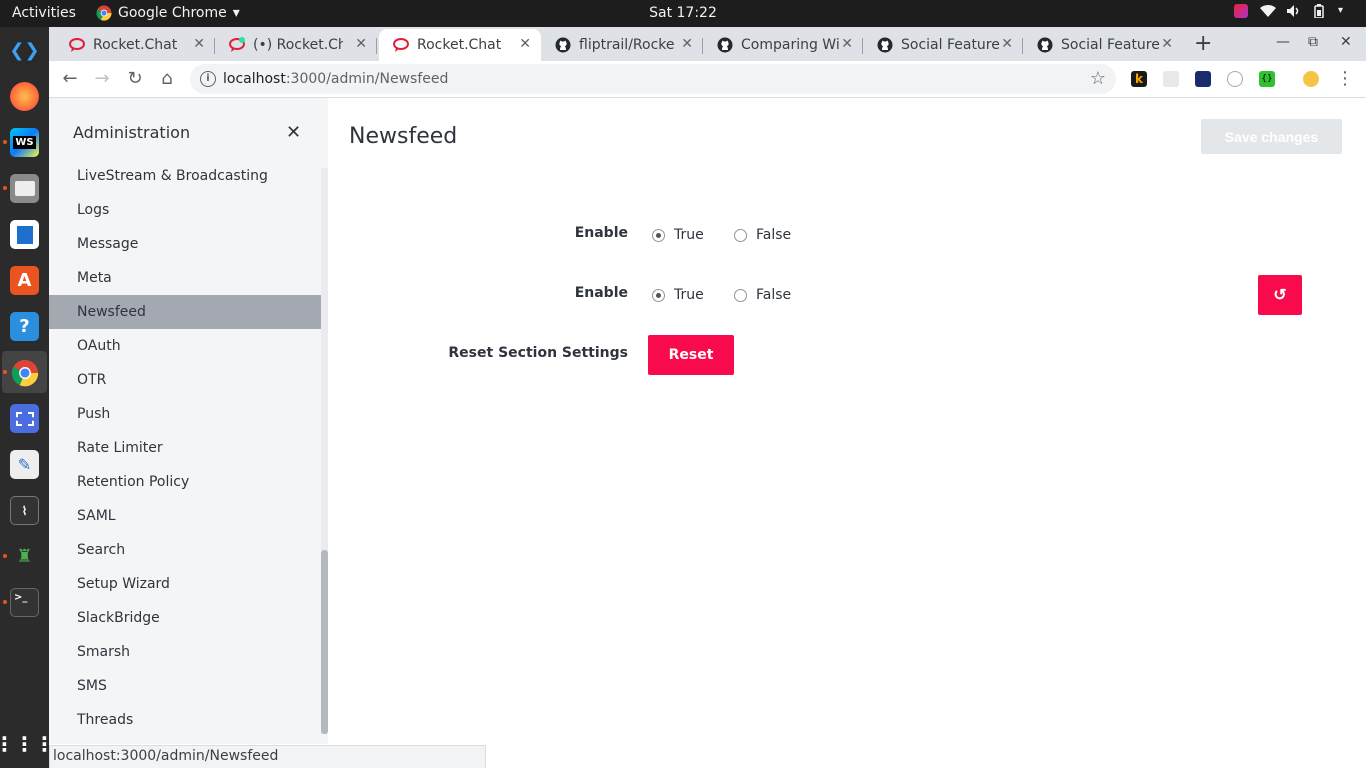 This screenshot has height=768, width=1366. Describe the element at coordinates (185, 210) in the screenshot. I see `sidebar-item-logs: Logs` at that location.